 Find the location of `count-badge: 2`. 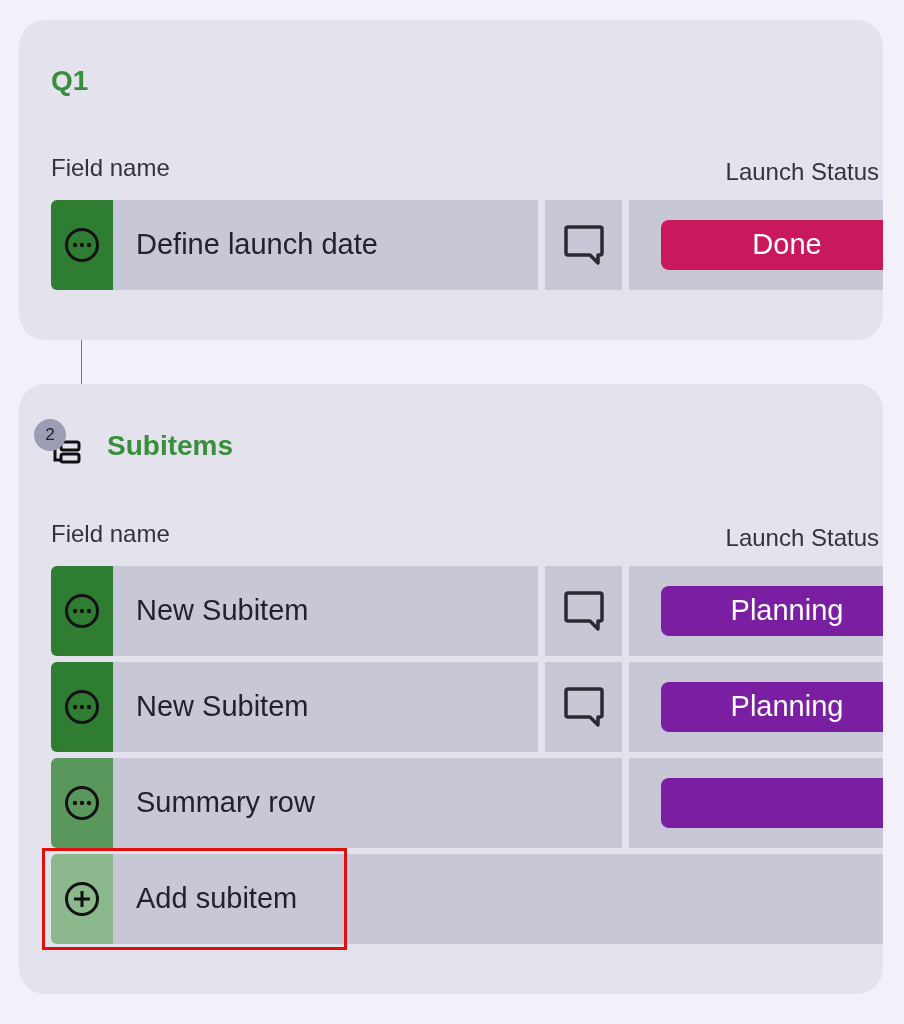

count-badge: 2 is located at coordinates (50, 435).